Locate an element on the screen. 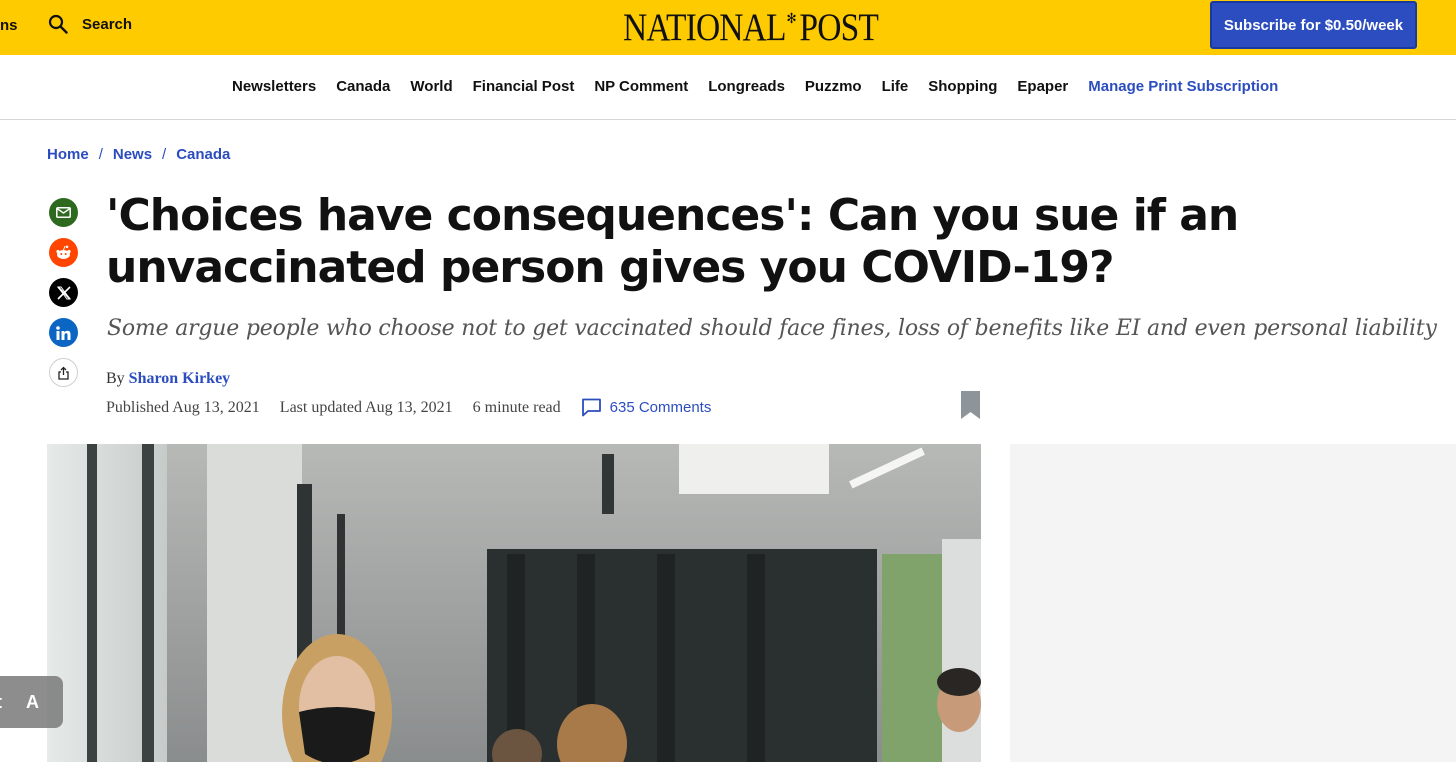 The image size is (1456, 762). nav-item-epaper: Epaper is located at coordinates (1042, 86).